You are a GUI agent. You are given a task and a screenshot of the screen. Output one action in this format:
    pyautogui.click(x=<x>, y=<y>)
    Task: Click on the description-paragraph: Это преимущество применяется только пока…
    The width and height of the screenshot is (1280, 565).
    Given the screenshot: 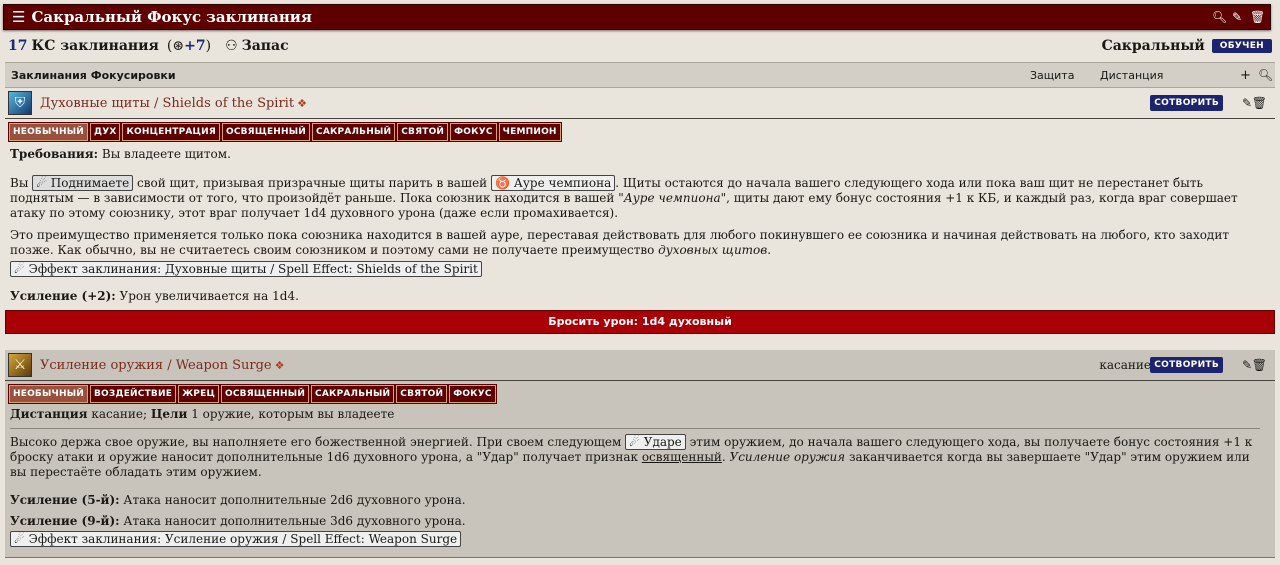 What is the action you would take?
    pyautogui.click(x=619, y=242)
    